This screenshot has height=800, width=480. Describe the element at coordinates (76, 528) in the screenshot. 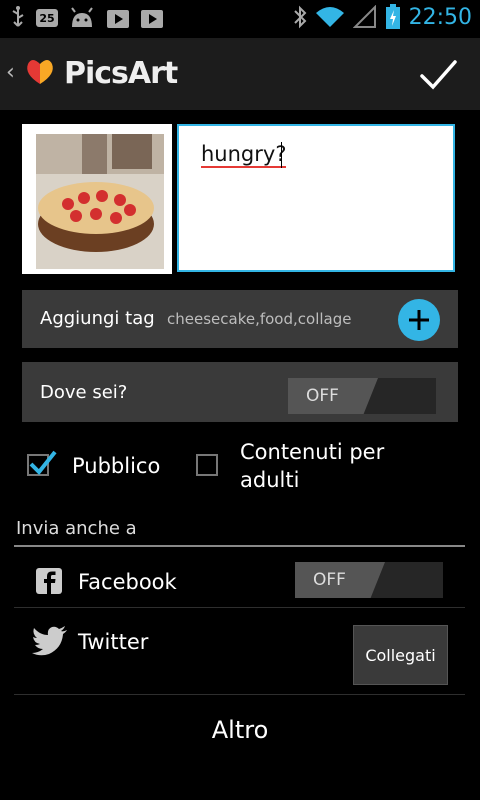

I see `share-section-title: Invia anche a` at that location.